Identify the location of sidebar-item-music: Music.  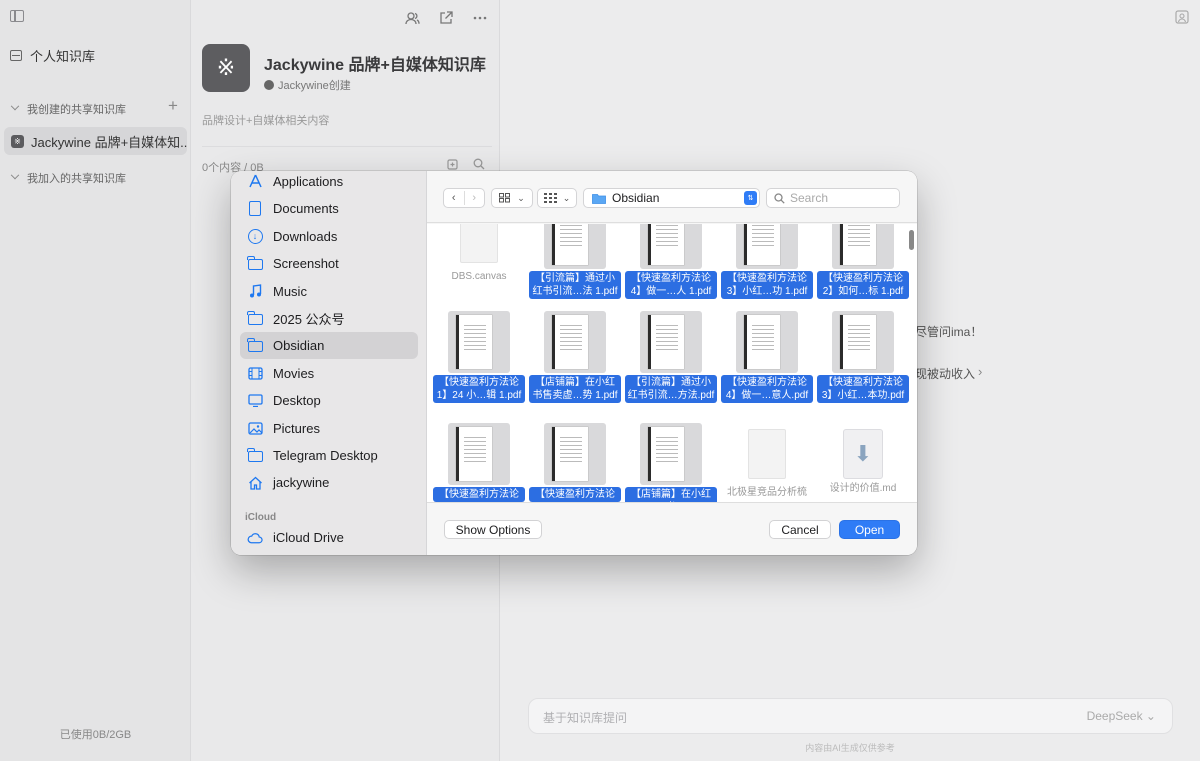
(329, 291).